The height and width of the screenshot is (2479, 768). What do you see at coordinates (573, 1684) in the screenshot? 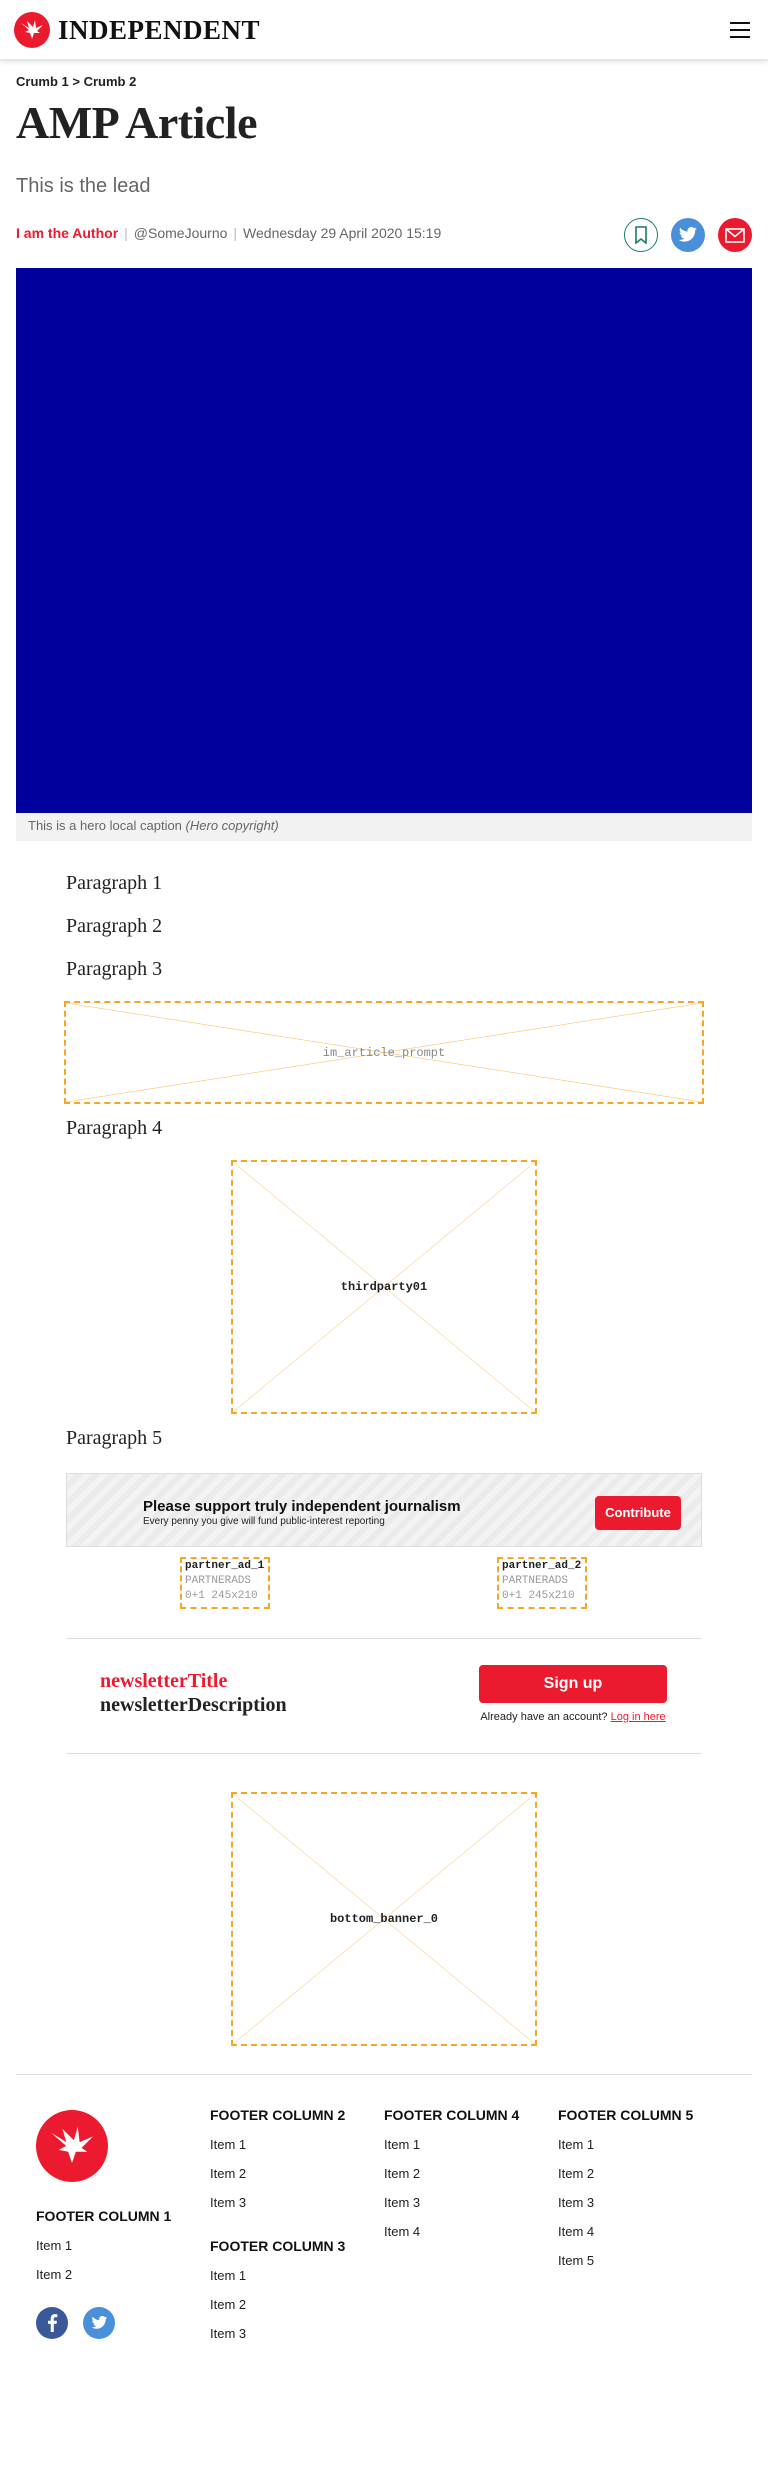
I see `signup-button: Sign up` at bounding box center [573, 1684].